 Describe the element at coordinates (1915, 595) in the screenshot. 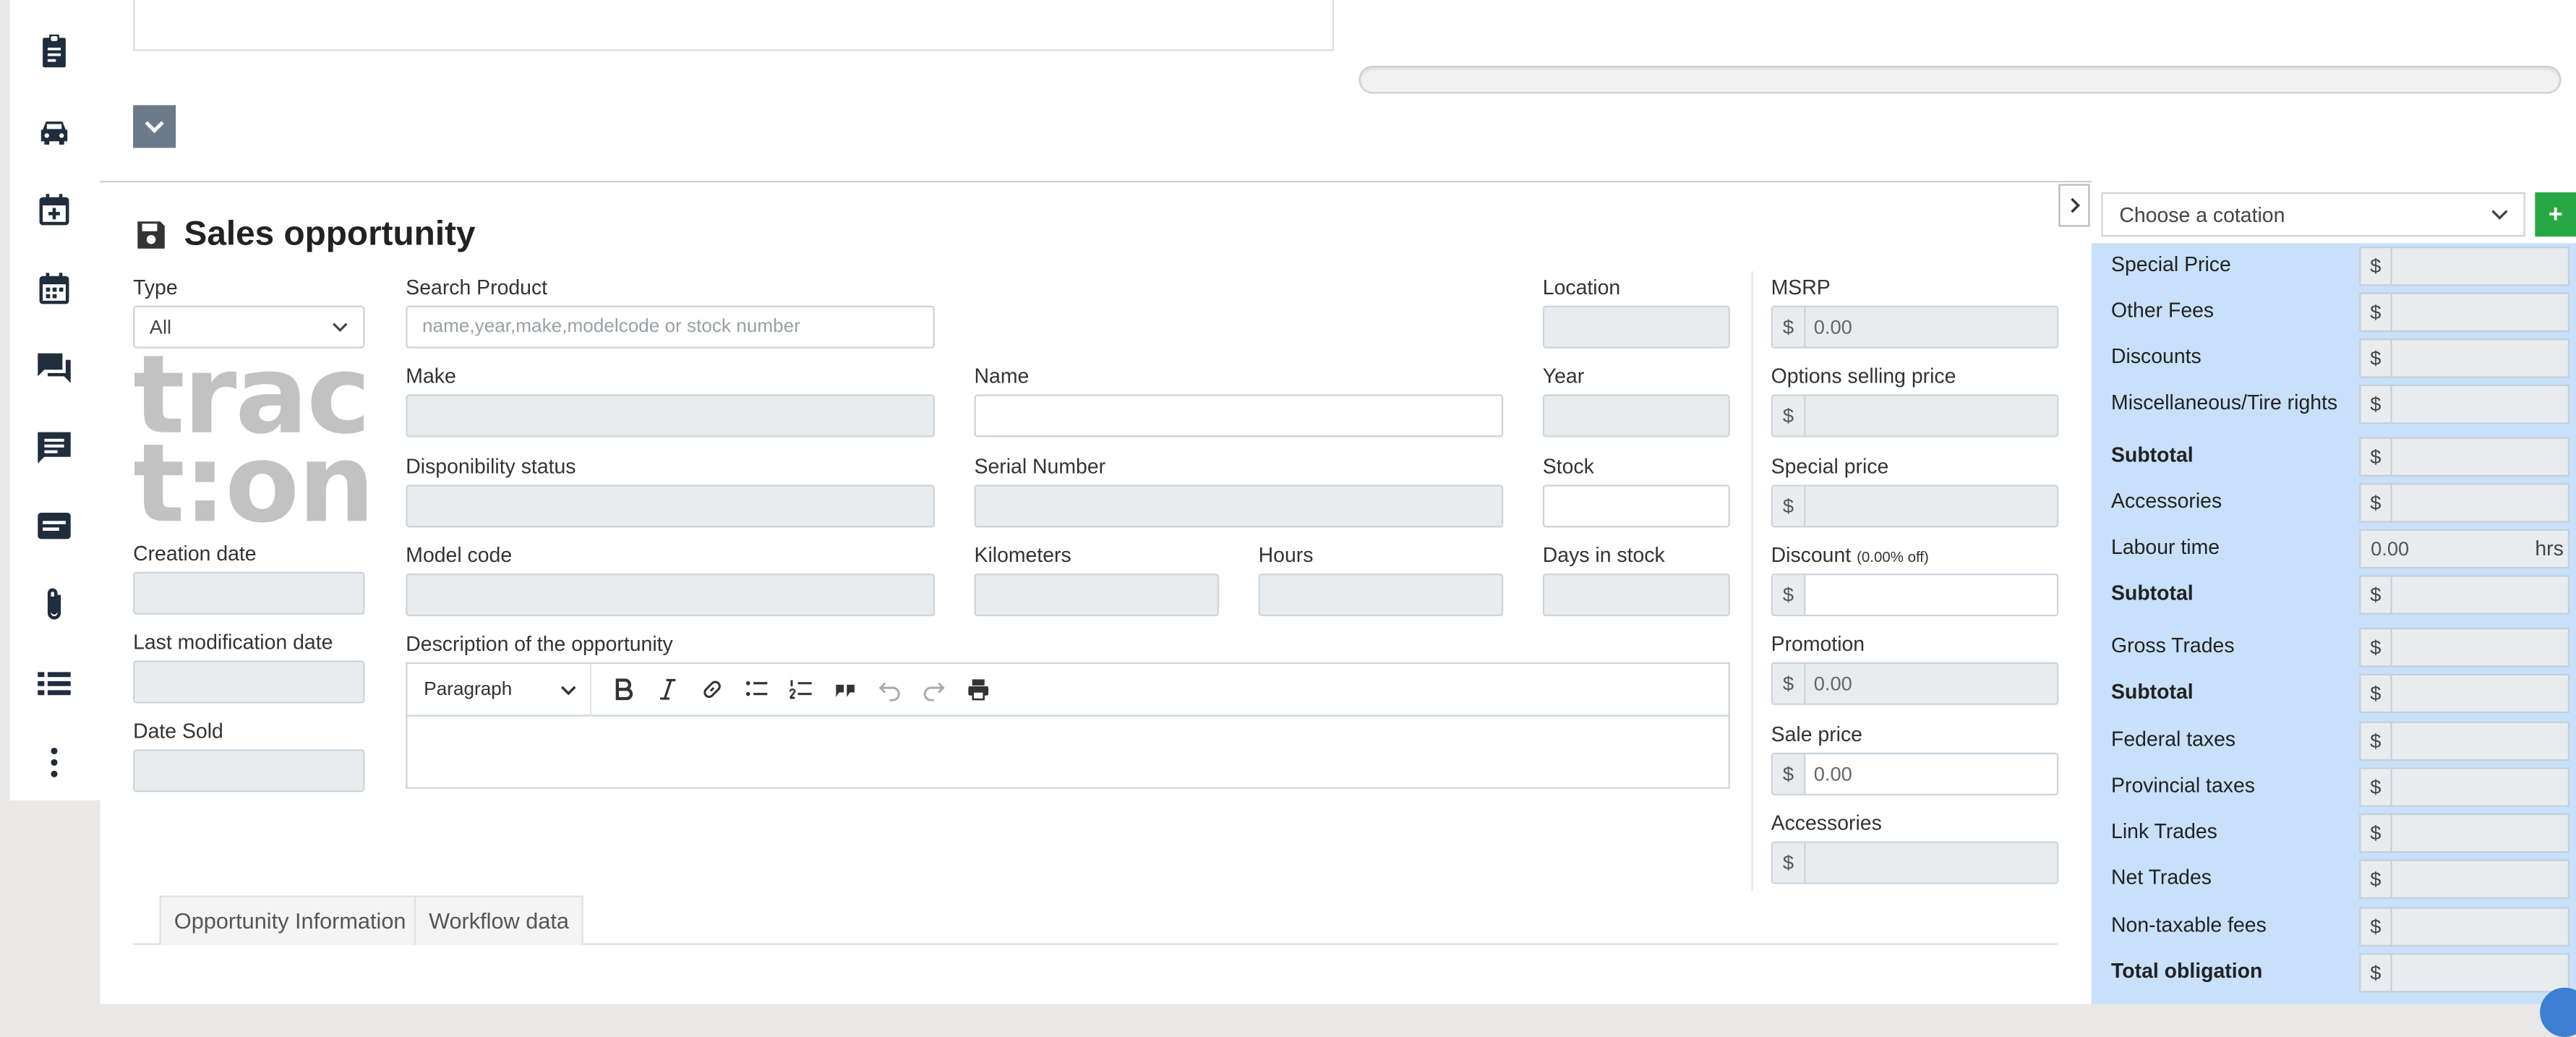

I see `discount-field: $` at that location.